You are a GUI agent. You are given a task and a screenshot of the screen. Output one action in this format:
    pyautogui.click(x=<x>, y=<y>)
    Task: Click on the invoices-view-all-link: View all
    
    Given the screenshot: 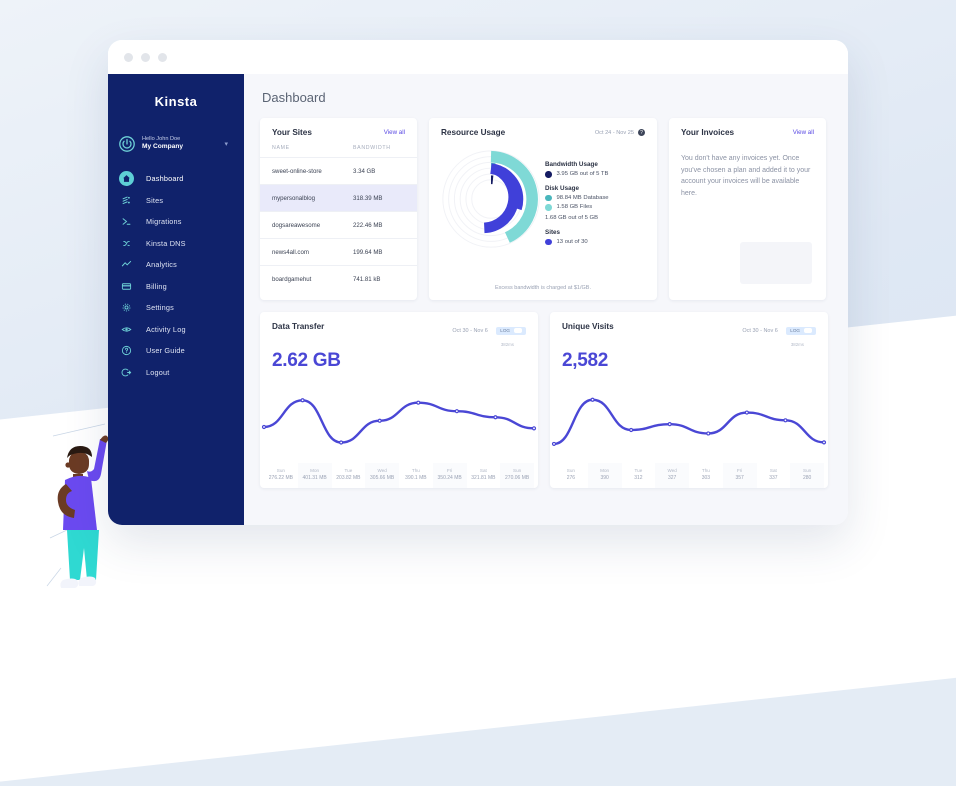 What is the action you would take?
    pyautogui.click(x=803, y=132)
    